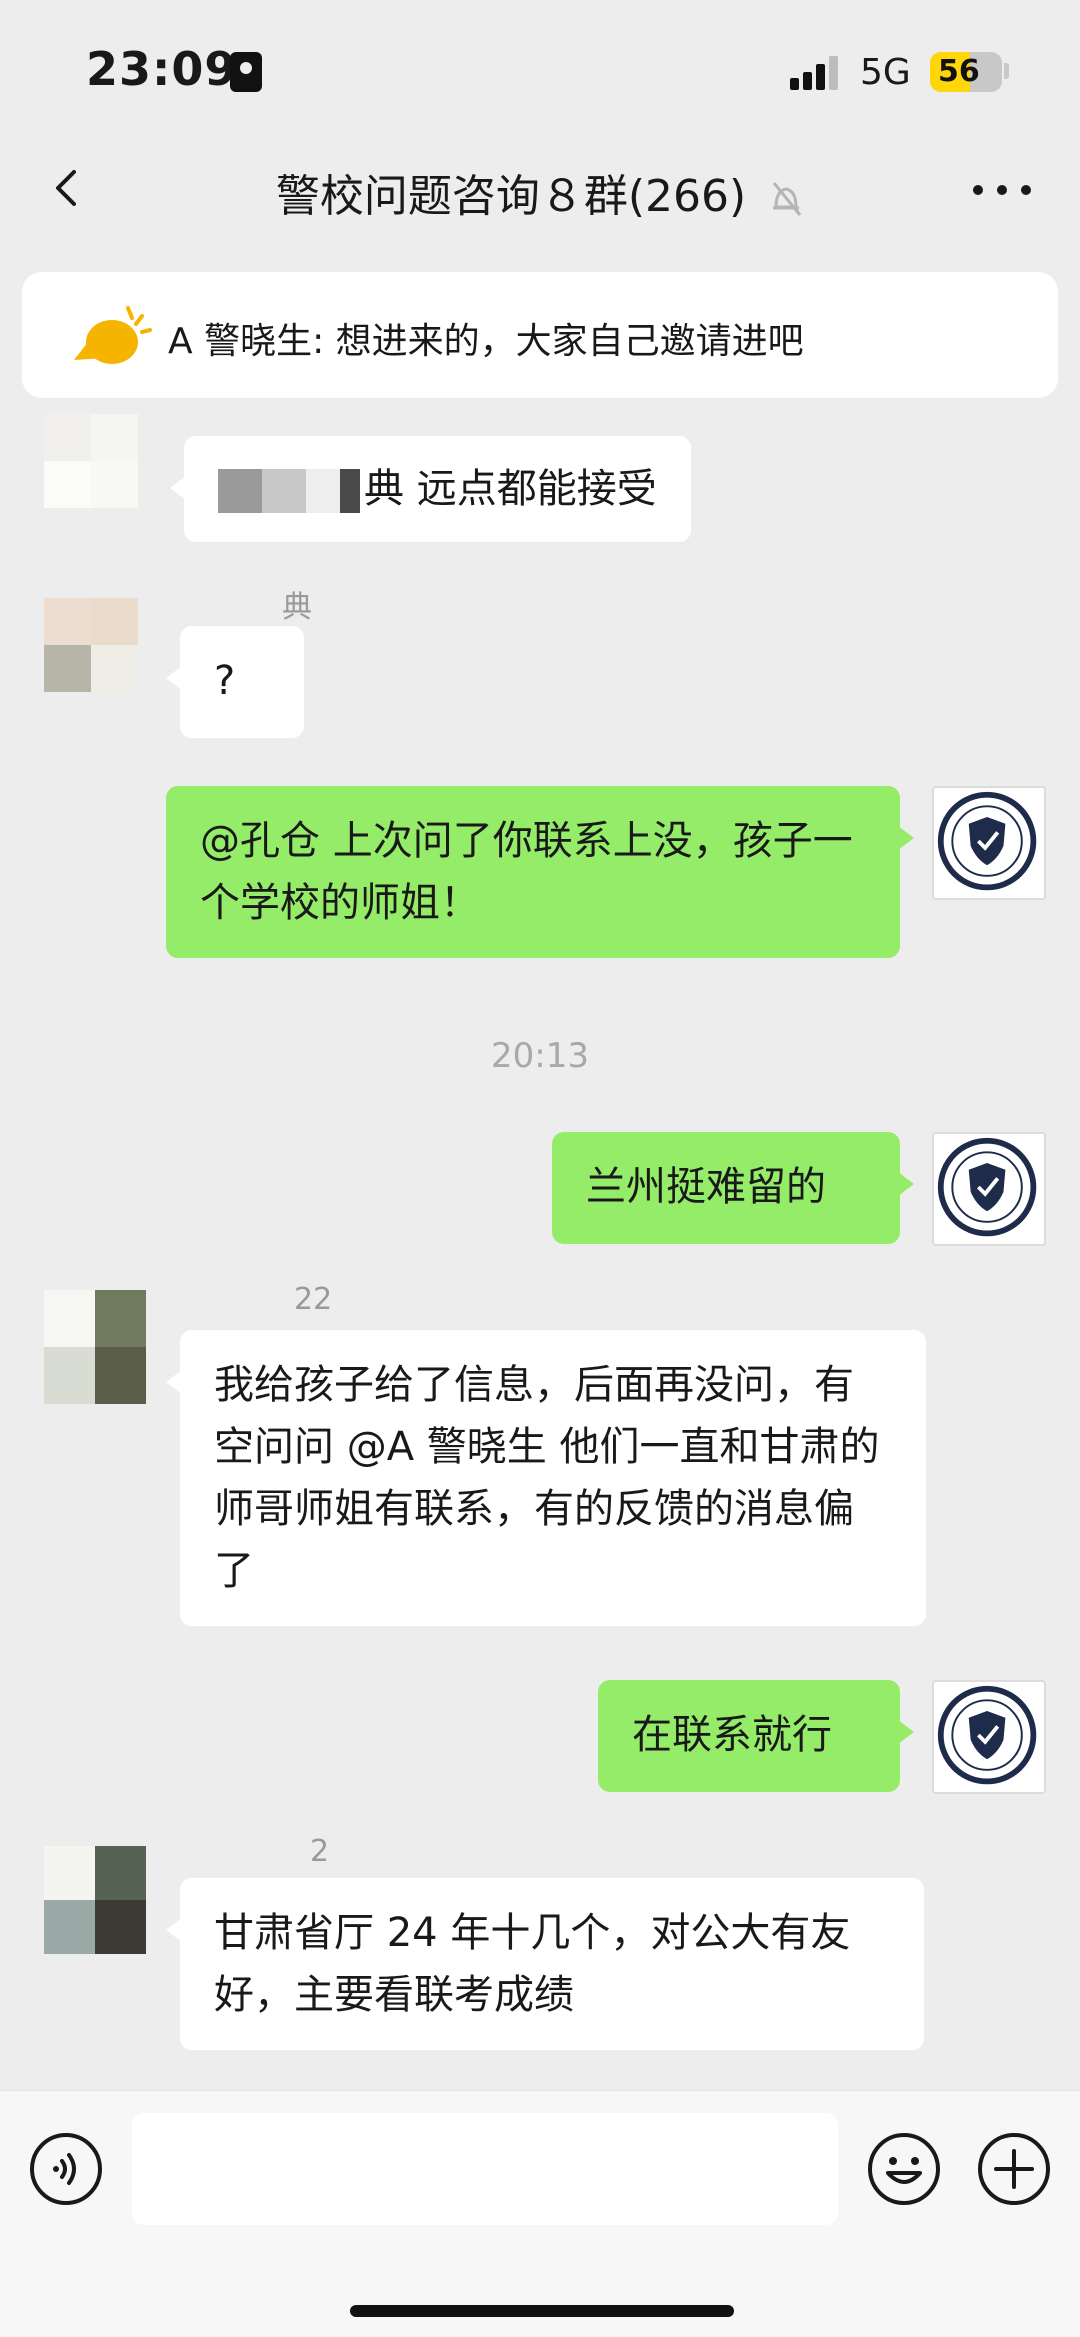  What do you see at coordinates (240, 491) in the screenshot?
I see `blurred-mention` at bounding box center [240, 491].